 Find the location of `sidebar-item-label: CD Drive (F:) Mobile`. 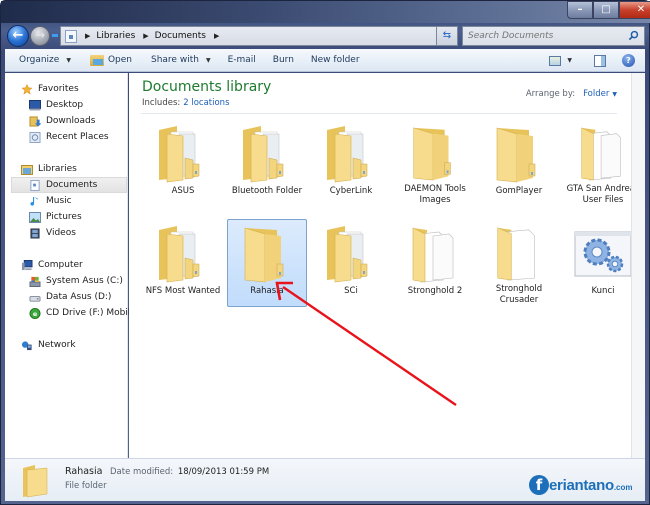

sidebar-item-label: CD Drive (F:) Mobile is located at coordinates (91, 313).